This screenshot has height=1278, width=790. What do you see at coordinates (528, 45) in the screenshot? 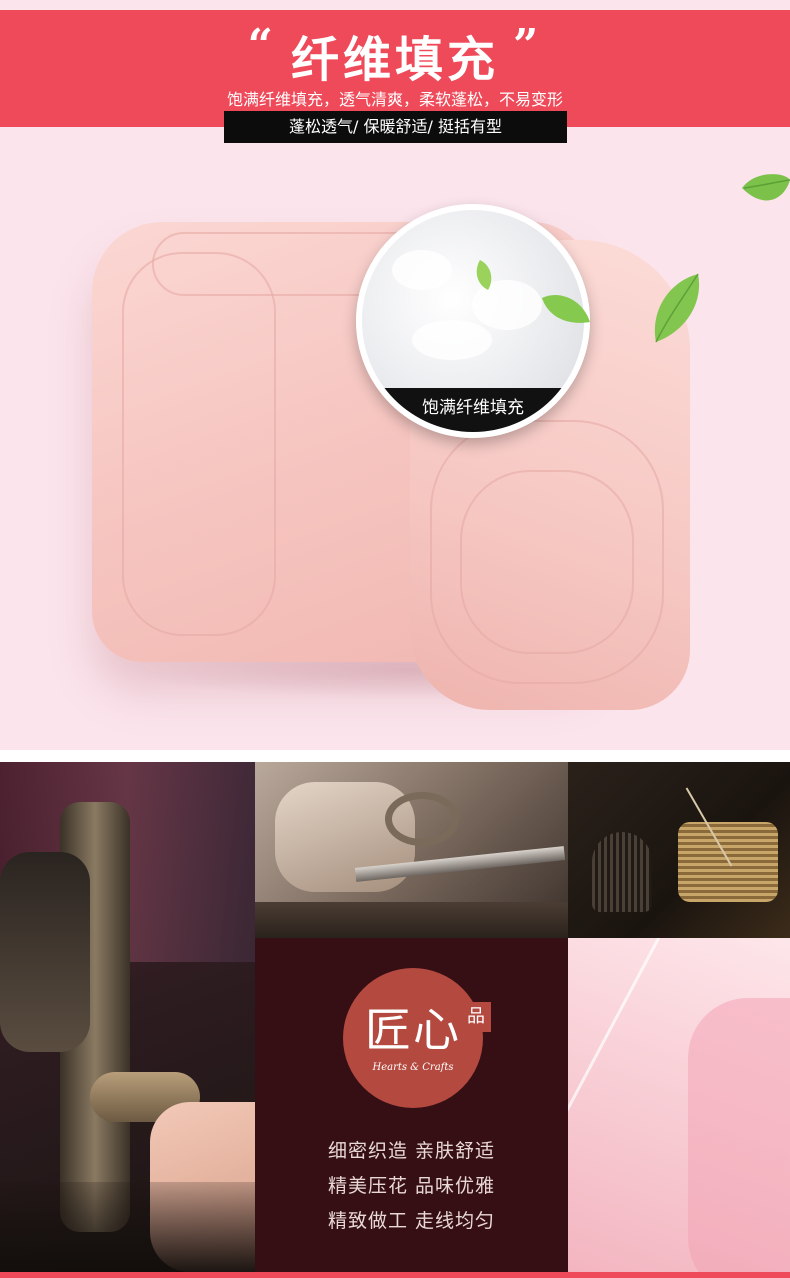
I see `quote-close: ”` at bounding box center [528, 45].